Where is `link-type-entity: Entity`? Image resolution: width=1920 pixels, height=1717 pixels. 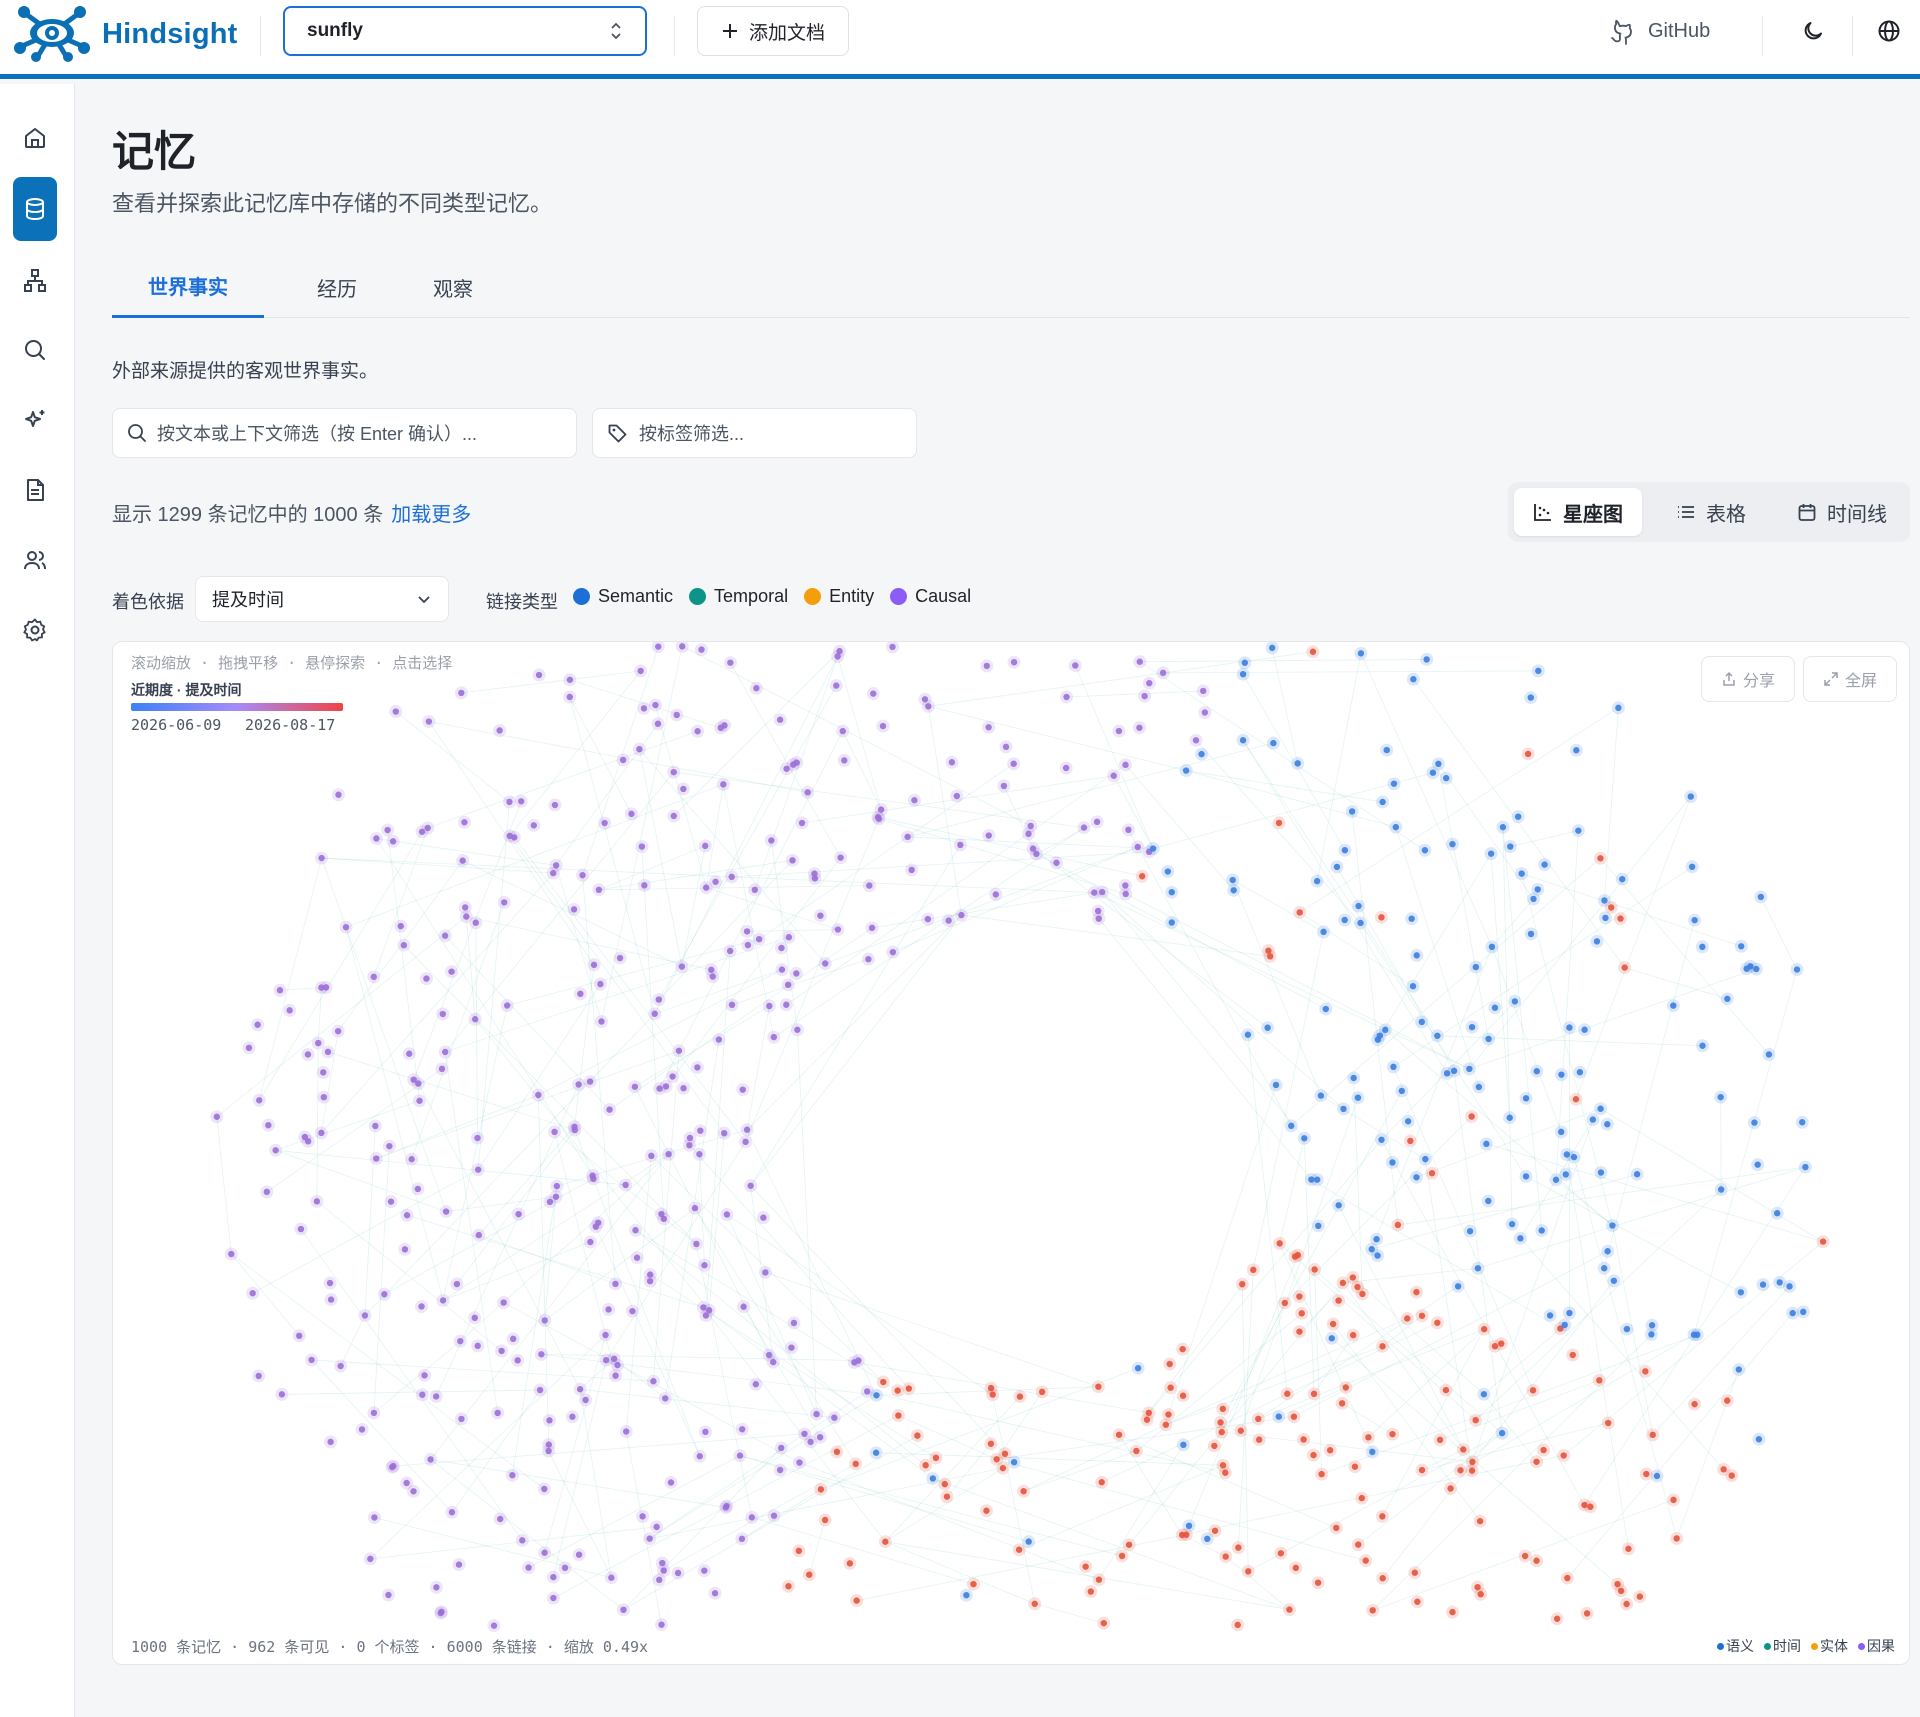
link-type-entity: Entity is located at coordinates (839, 596).